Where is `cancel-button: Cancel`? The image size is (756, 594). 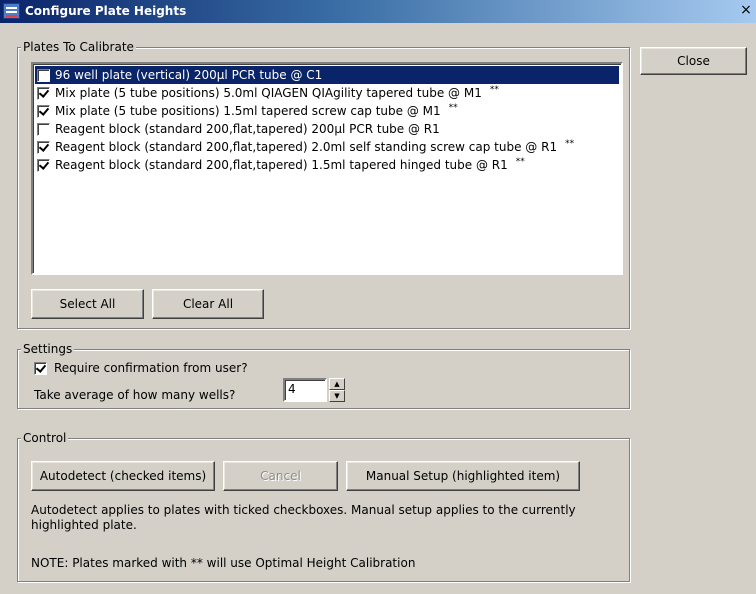 cancel-button: Cancel is located at coordinates (280, 476).